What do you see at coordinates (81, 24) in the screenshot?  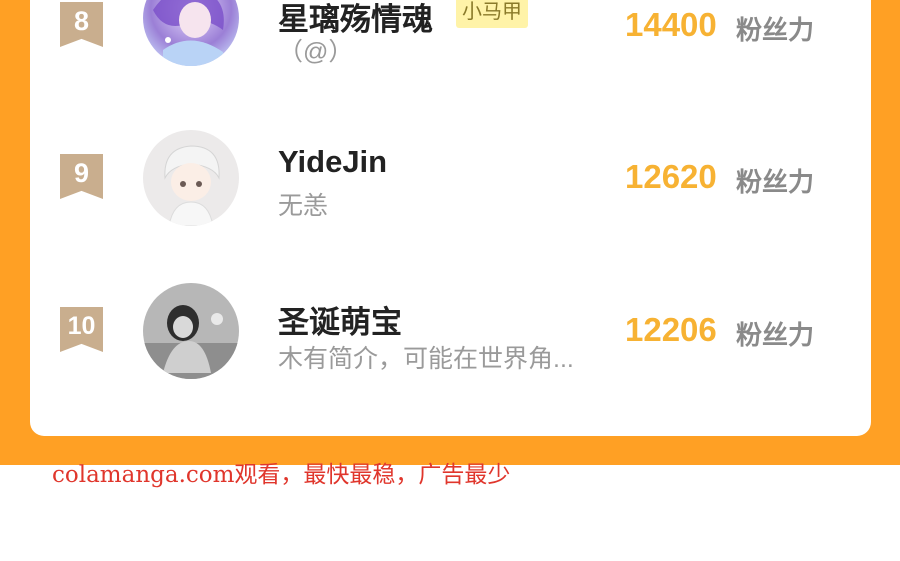 I see `rank-badge: 8` at bounding box center [81, 24].